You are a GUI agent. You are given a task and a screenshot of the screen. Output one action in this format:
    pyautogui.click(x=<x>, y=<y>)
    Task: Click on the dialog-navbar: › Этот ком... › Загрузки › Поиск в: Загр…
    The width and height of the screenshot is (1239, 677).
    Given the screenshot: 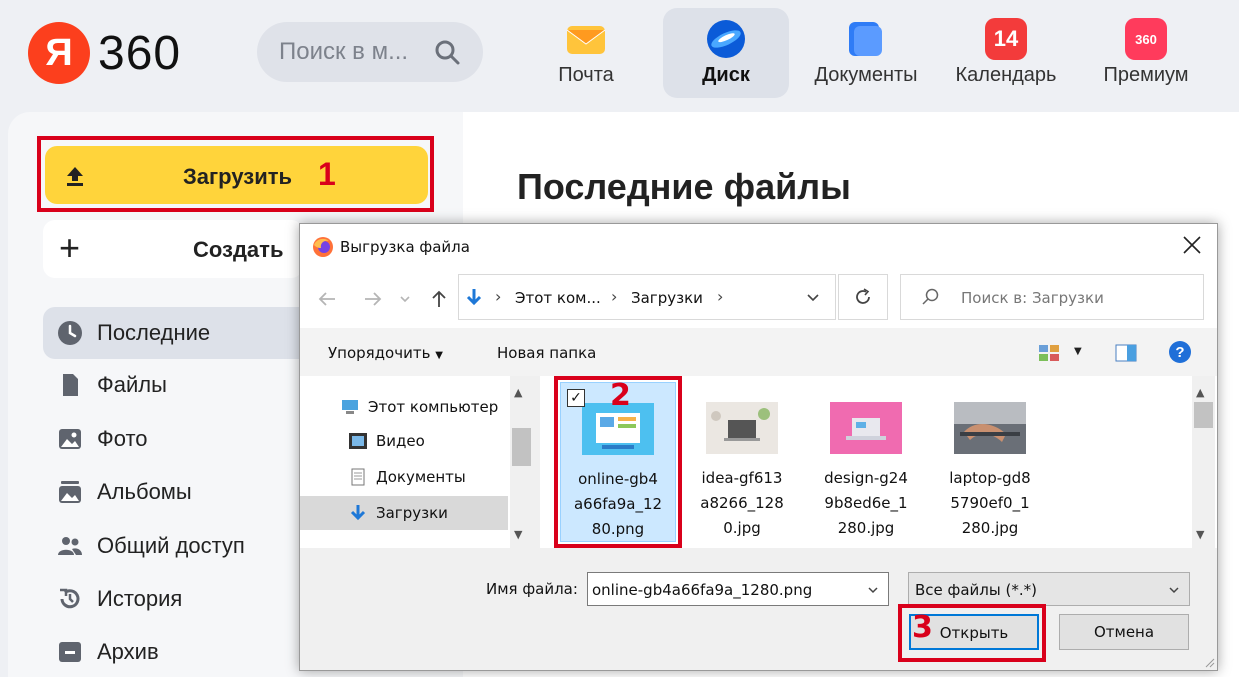 What is the action you would take?
    pyautogui.click(x=758, y=299)
    